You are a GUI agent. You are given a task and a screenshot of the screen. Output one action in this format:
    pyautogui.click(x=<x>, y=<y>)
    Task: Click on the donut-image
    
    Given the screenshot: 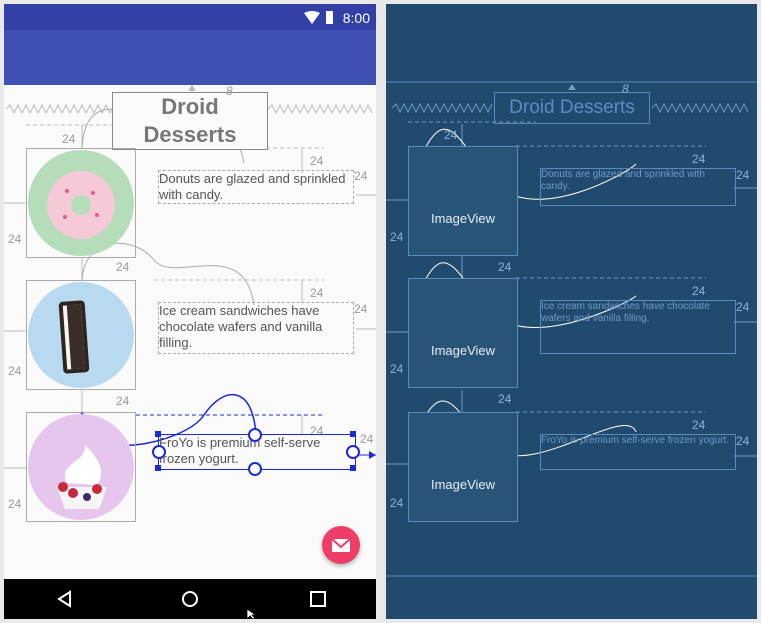 What is the action you would take?
    pyautogui.click(x=81, y=203)
    